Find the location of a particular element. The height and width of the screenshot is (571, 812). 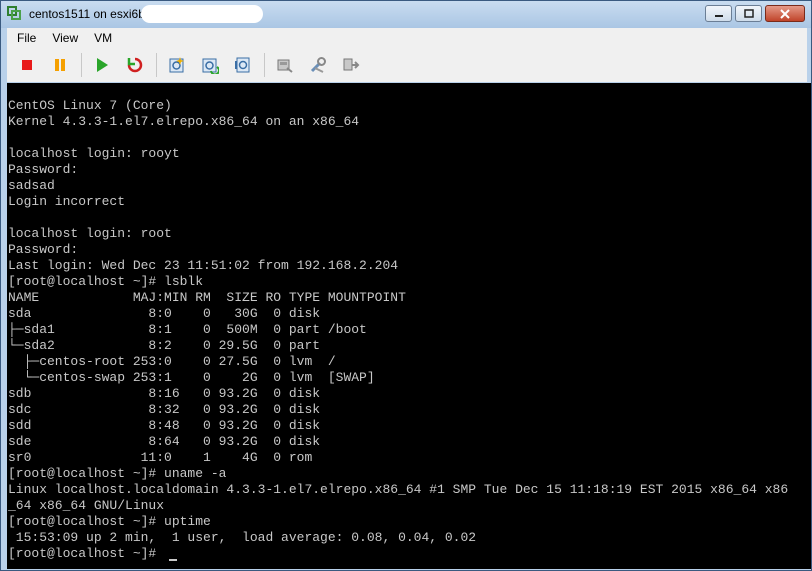

revert-snapshot-button is located at coordinates (210, 65).